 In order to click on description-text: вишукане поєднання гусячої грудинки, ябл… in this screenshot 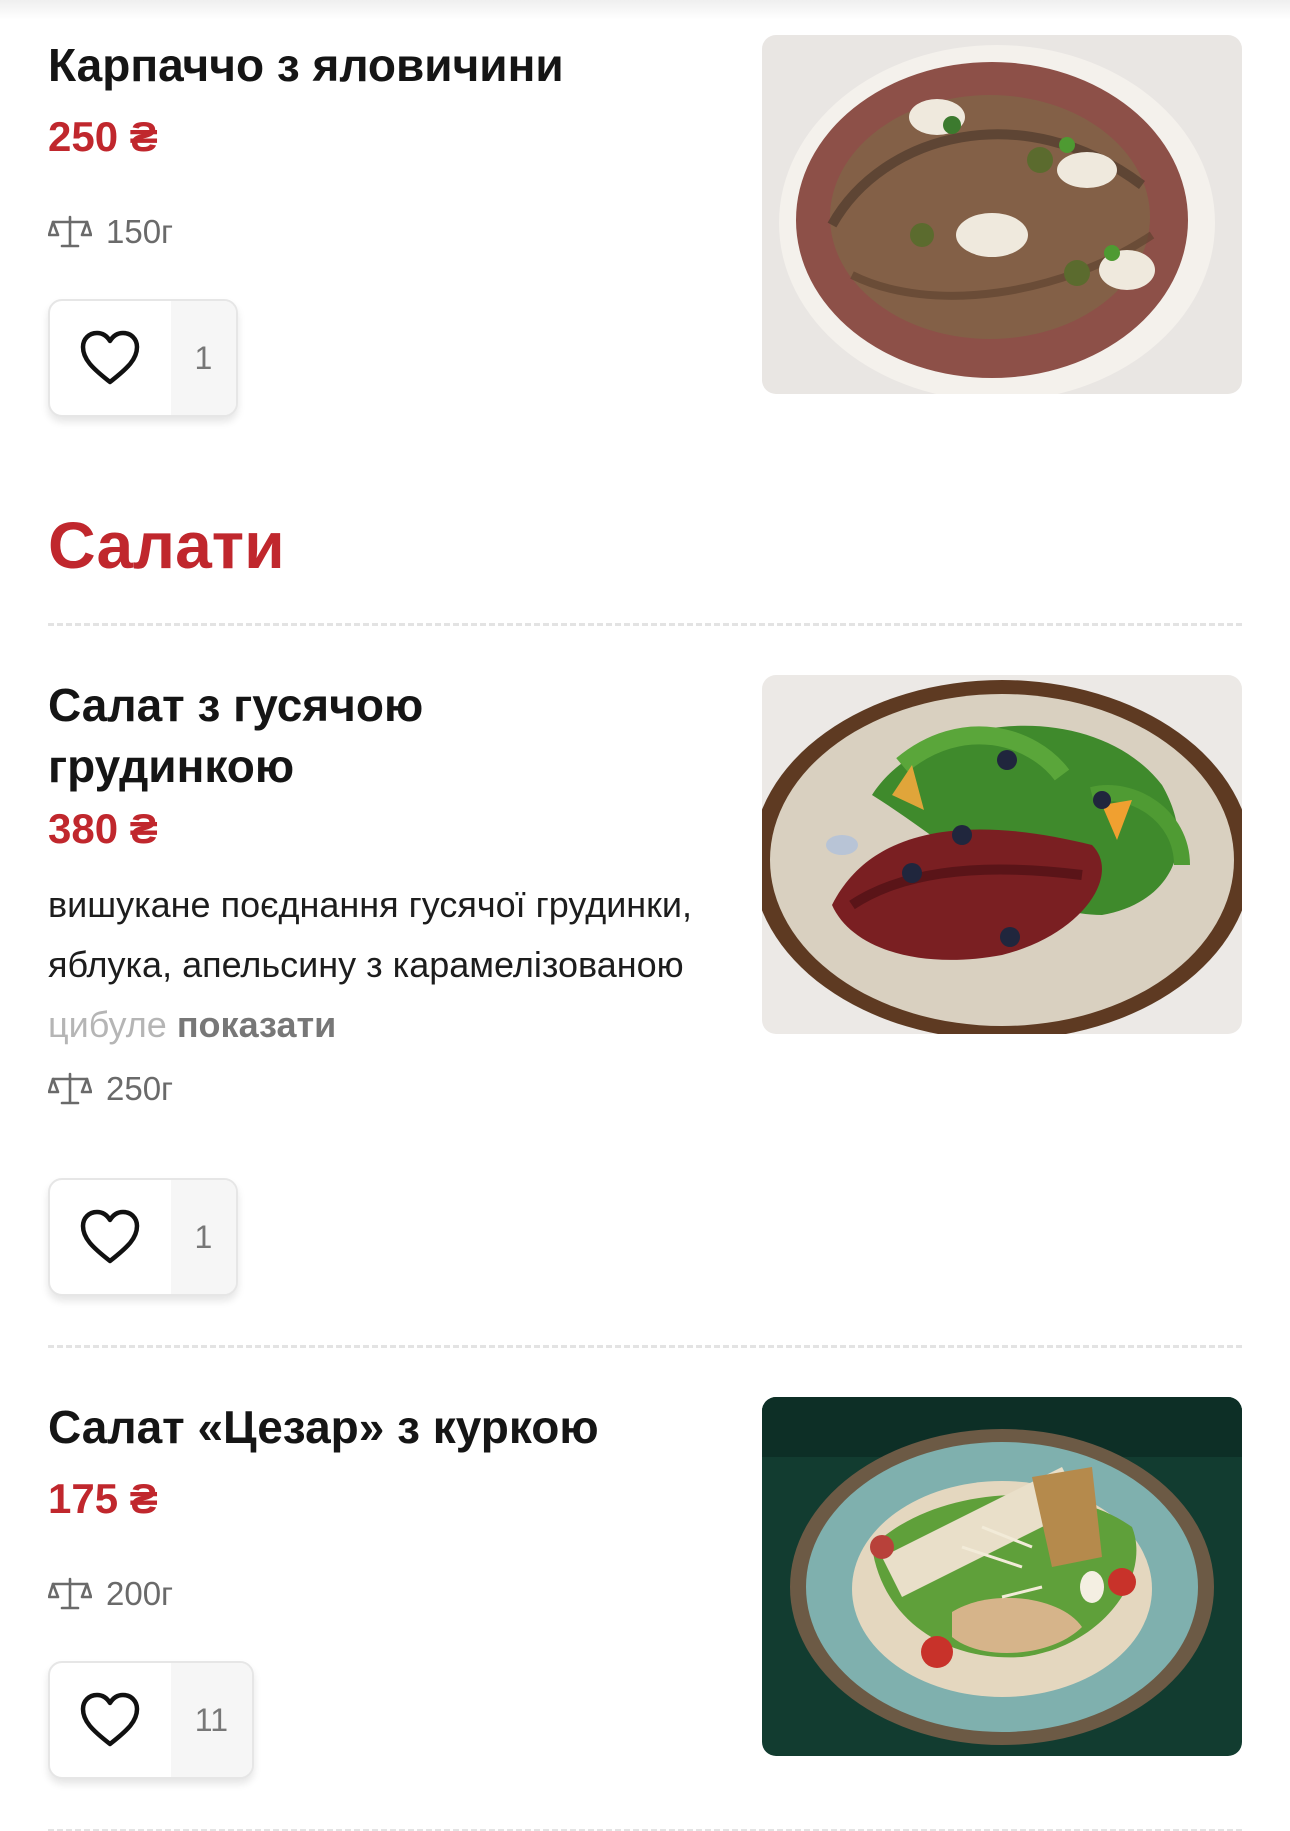, I will do `click(370, 934)`.